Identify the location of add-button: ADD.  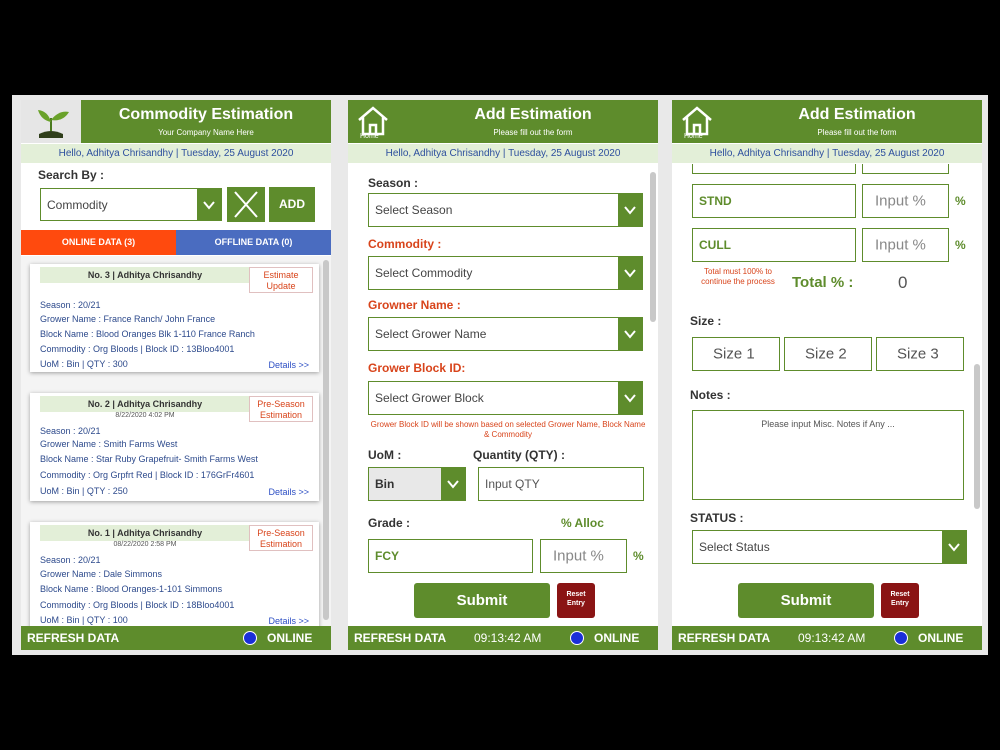
(292, 204).